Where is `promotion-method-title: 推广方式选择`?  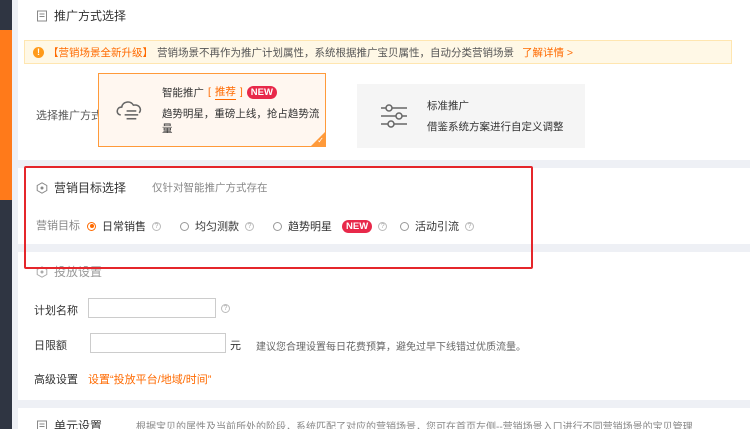 promotion-method-title: 推广方式选择 is located at coordinates (81, 15).